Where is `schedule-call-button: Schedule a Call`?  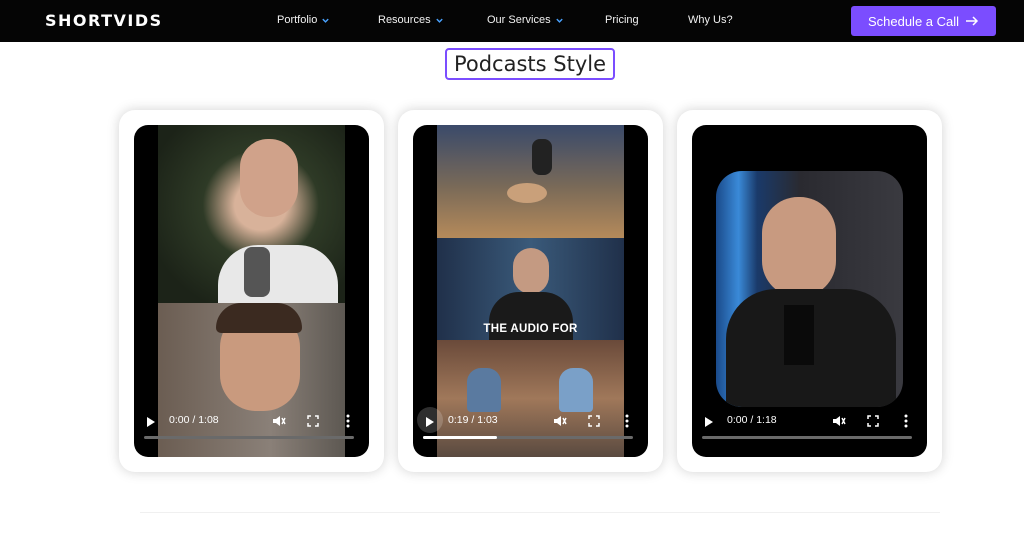
schedule-call-button: Schedule a Call is located at coordinates (923, 21).